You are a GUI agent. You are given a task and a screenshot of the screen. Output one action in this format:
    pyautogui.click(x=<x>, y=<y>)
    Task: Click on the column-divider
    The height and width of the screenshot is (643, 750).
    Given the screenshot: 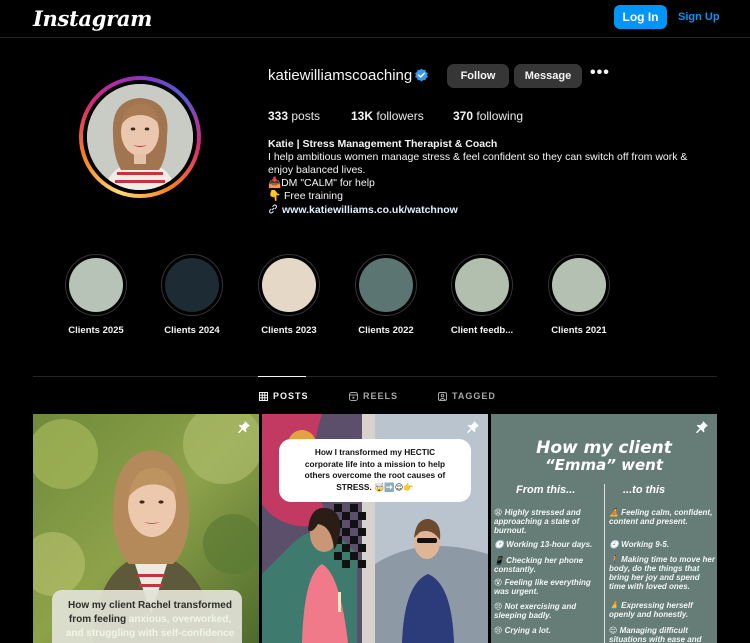 What is the action you would take?
    pyautogui.click(x=604, y=563)
    